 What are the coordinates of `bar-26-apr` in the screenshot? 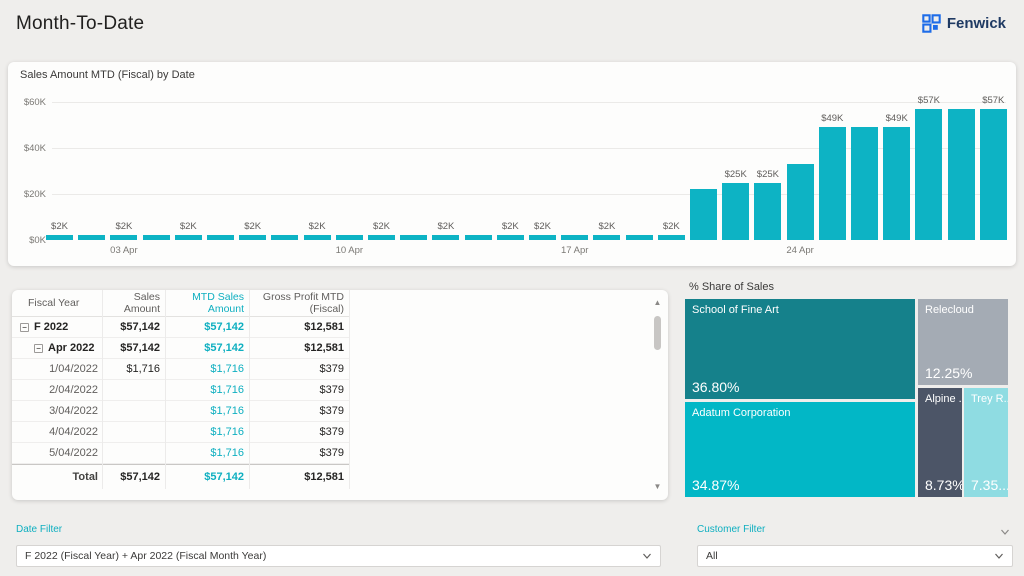 It's located at (864, 183).